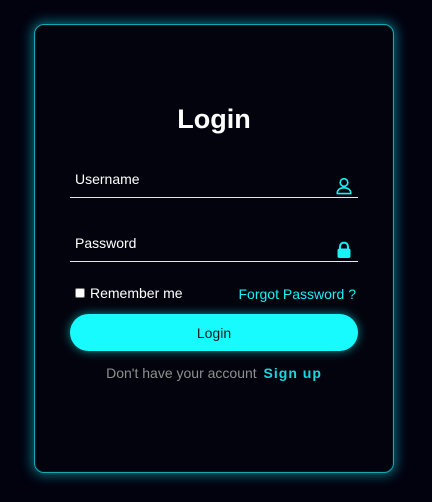 Image resolution: width=432 pixels, height=502 pixels. What do you see at coordinates (80, 293) in the screenshot?
I see `remember-checkbox` at bounding box center [80, 293].